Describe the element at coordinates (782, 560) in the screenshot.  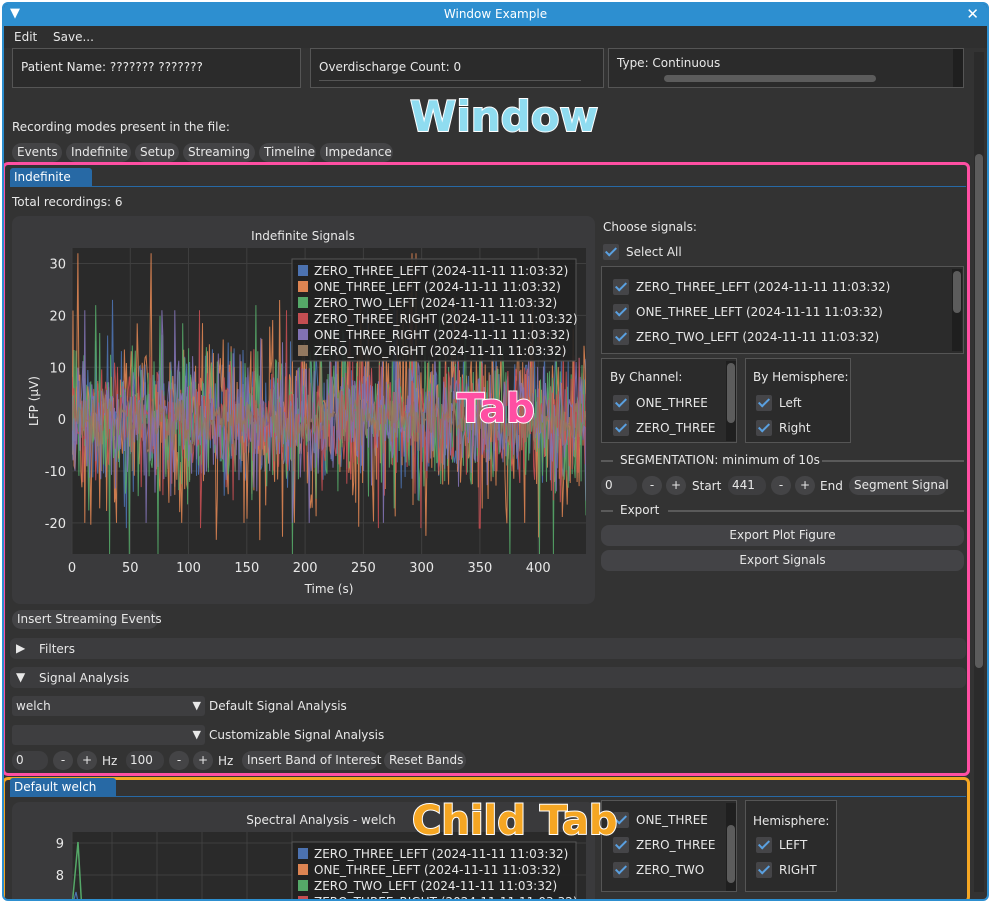
I see `export-signals-button: Export Signals` at that location.